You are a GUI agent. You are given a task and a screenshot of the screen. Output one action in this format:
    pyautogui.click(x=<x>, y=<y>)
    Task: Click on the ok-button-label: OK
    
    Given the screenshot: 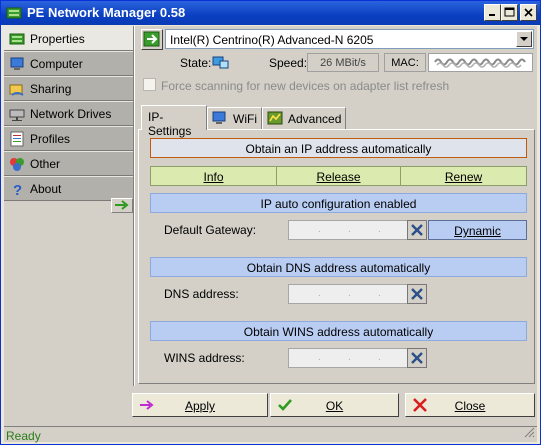 What is the action you would take?
    pyautogui.click(x=334, y=406)
    